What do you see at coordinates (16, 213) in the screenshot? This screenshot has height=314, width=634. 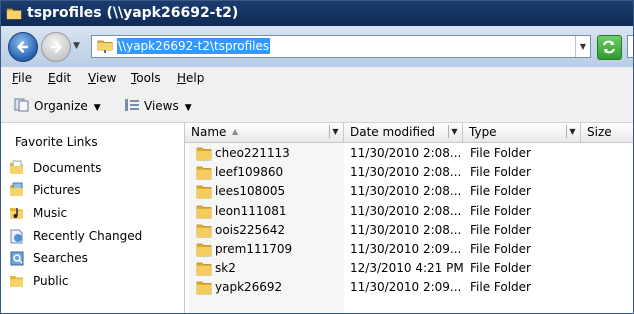 I see `music-folder-icon` at bounding box center [16, 213].